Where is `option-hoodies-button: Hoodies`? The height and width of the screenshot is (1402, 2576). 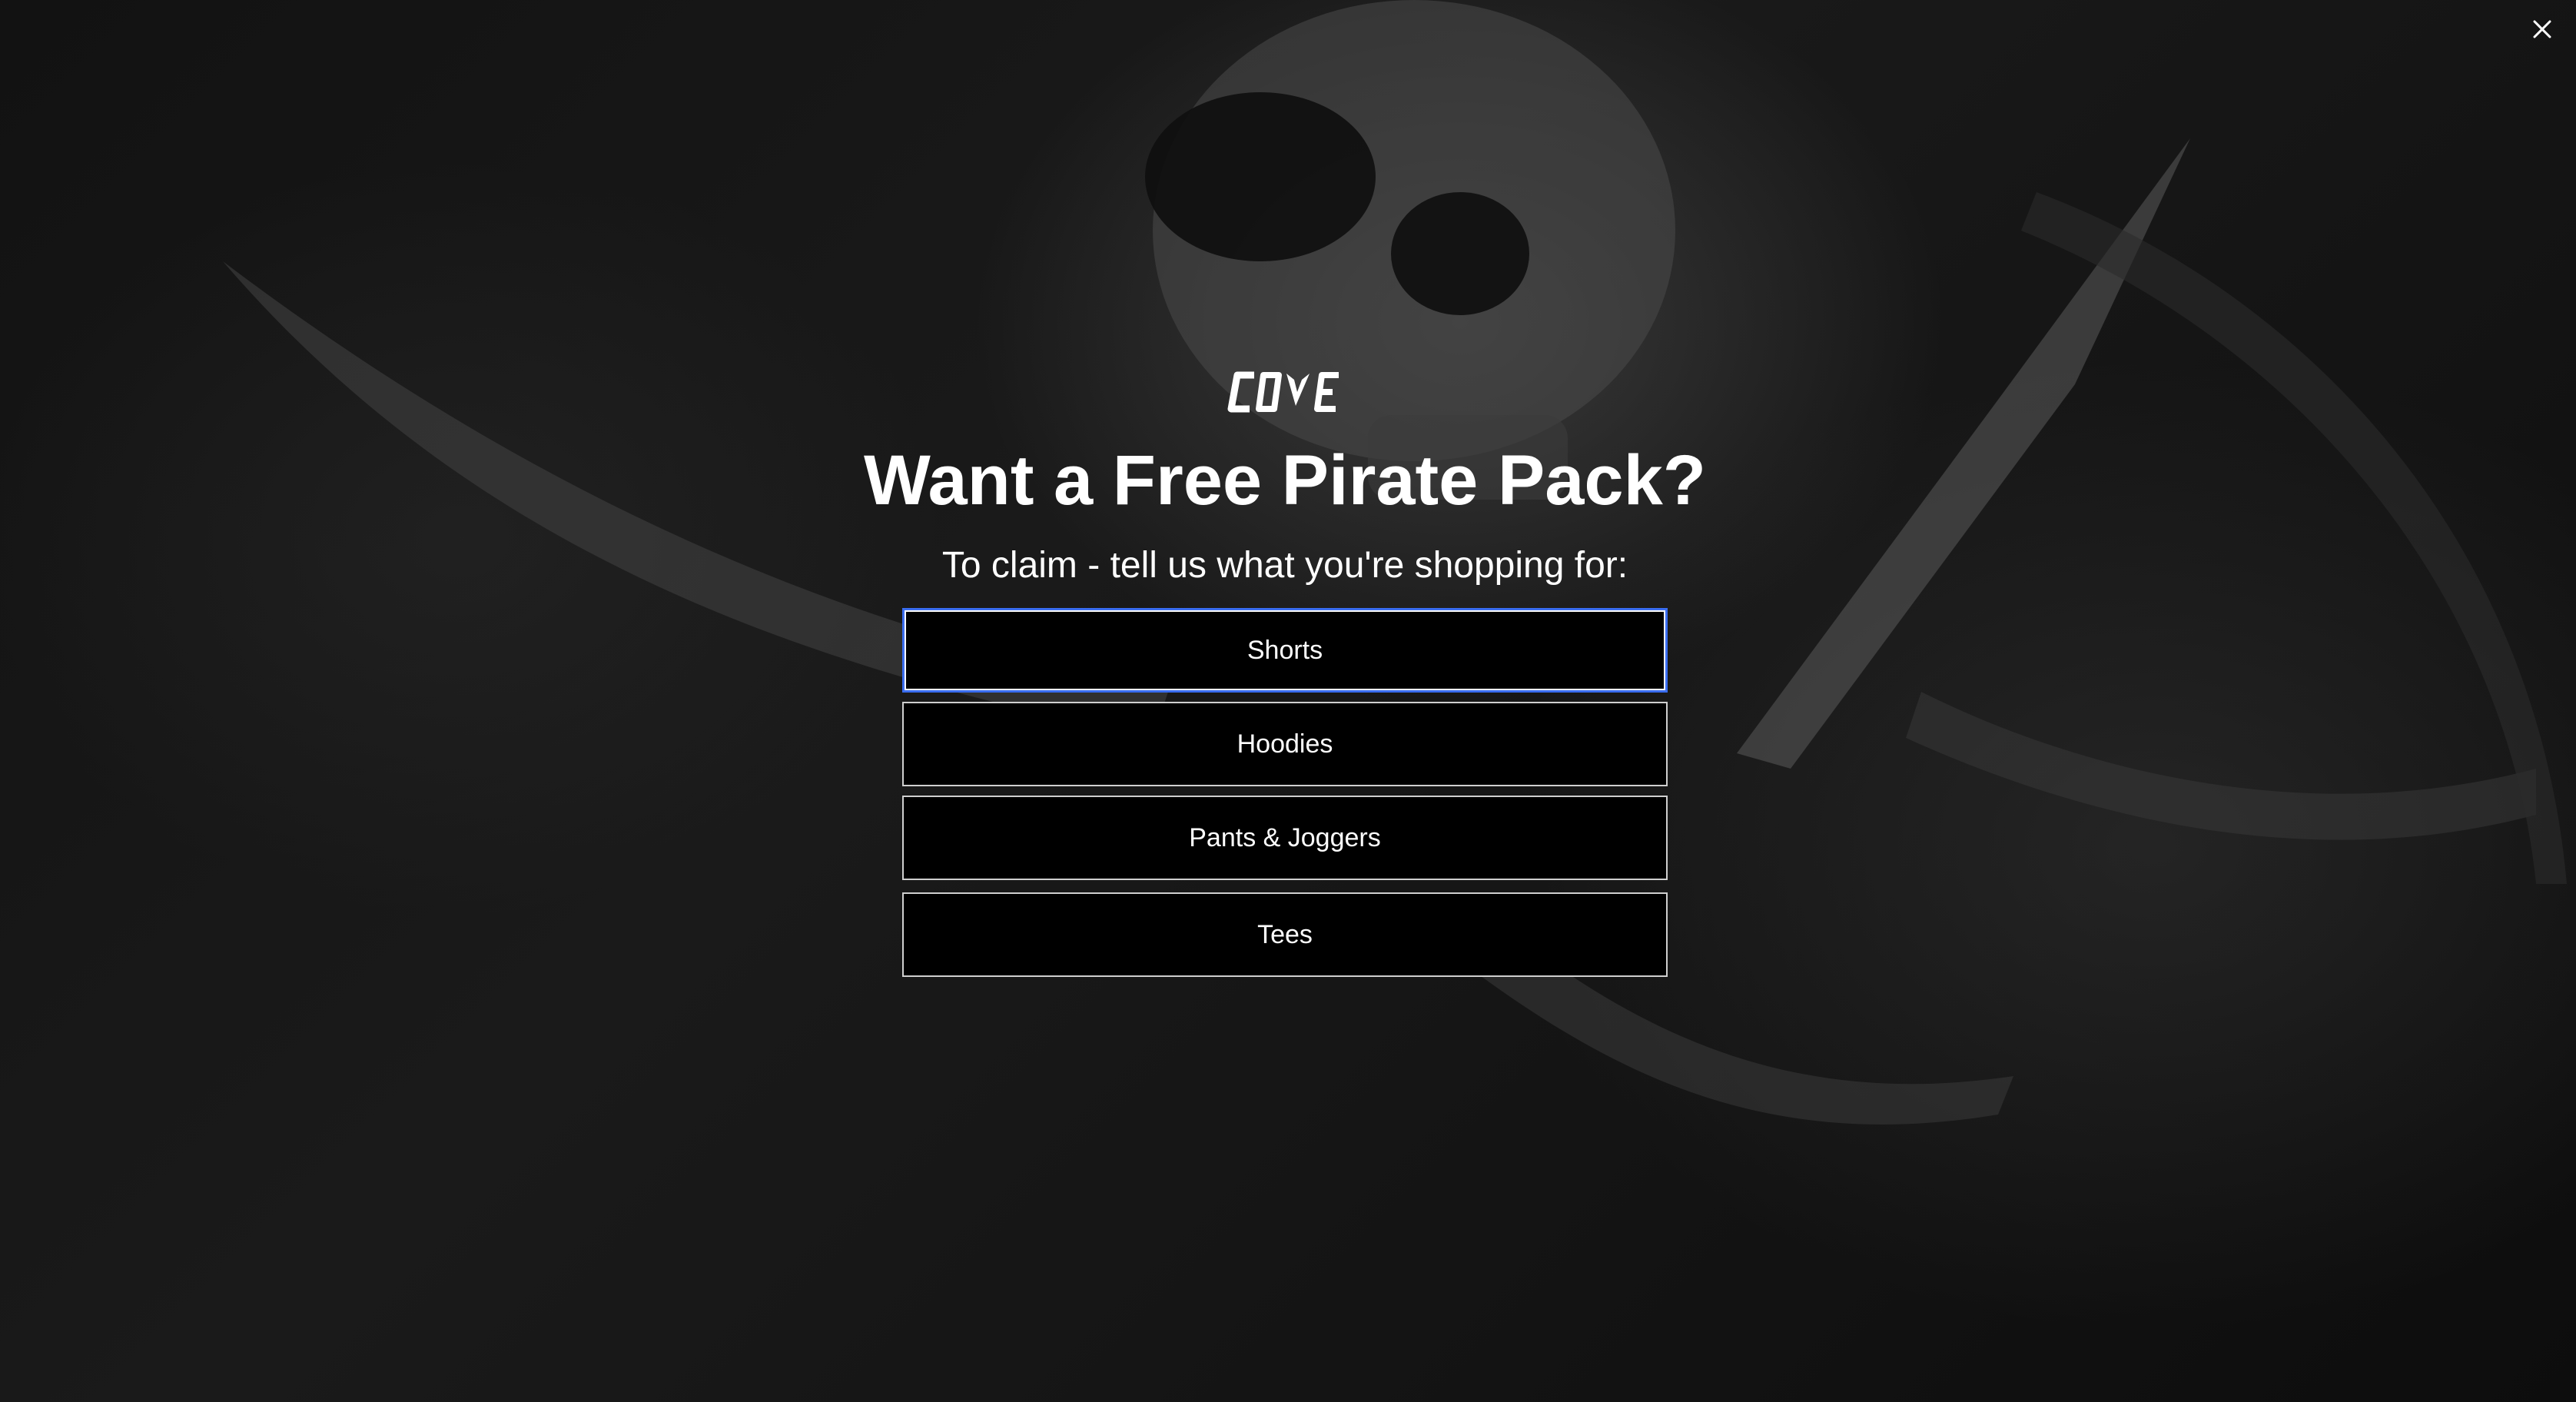
option-hoodies-button: Hoodies is located at coordinates (1285, 744).